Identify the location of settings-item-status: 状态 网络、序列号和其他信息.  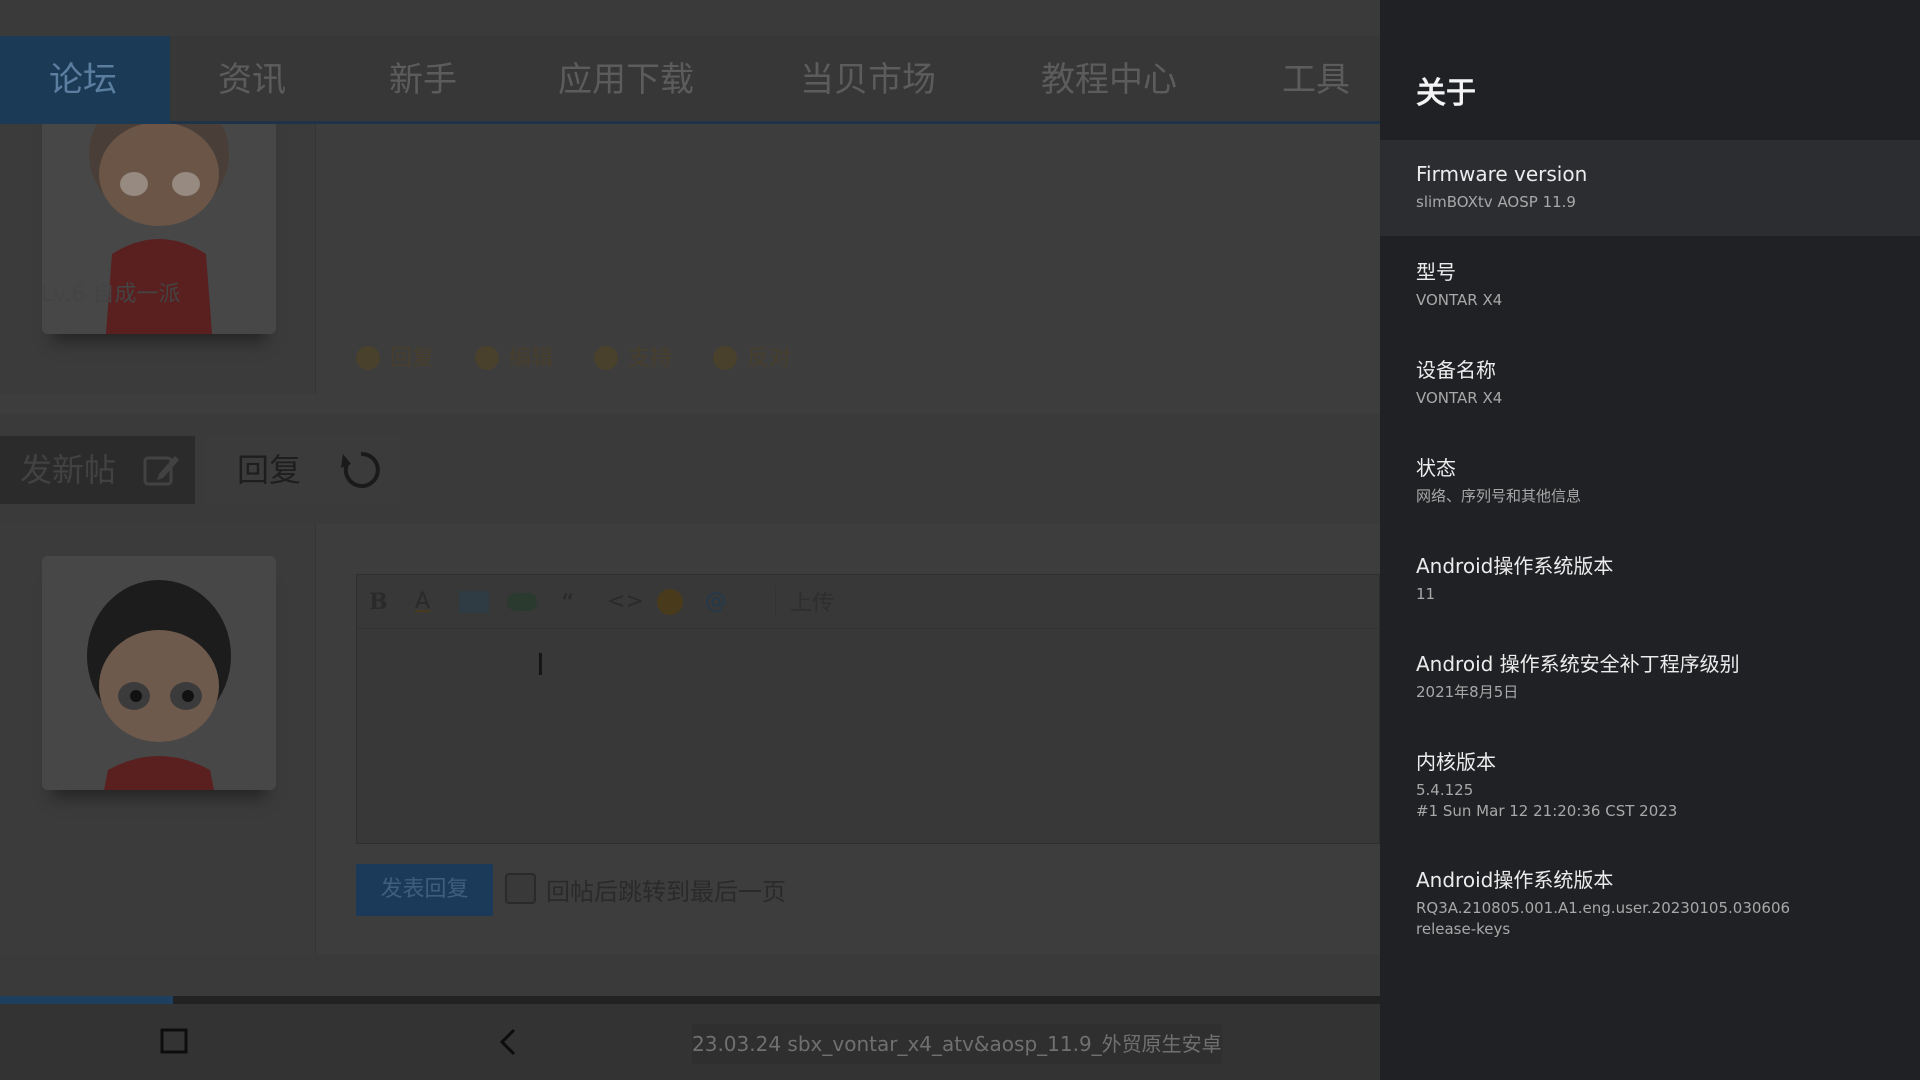
(1650, 482).